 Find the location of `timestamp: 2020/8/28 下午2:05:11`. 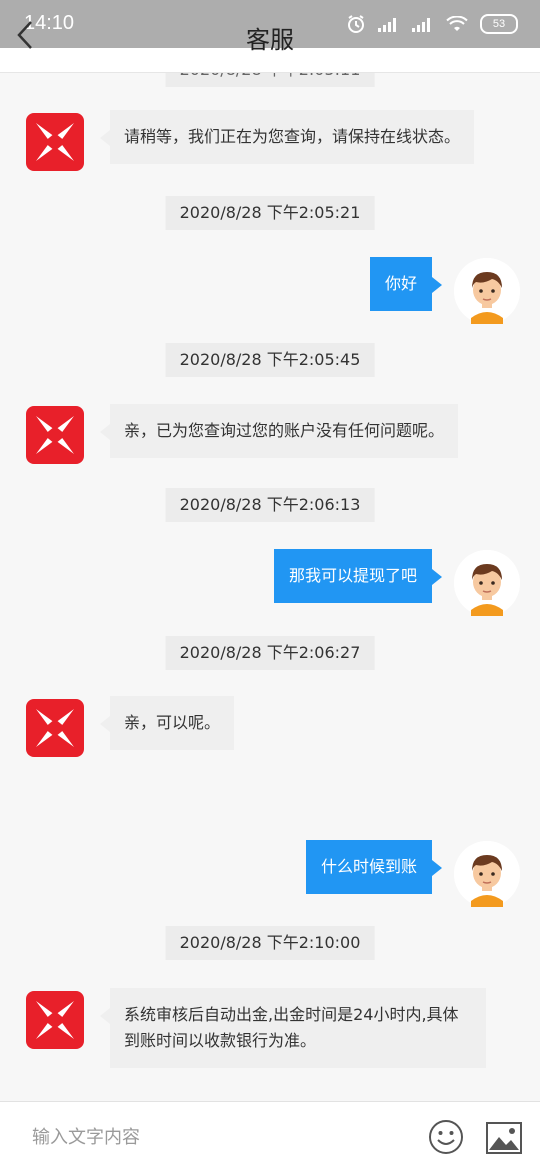

timestamp: 2020/8/28 下午2:05:11 is located at coordinates (270, 80).